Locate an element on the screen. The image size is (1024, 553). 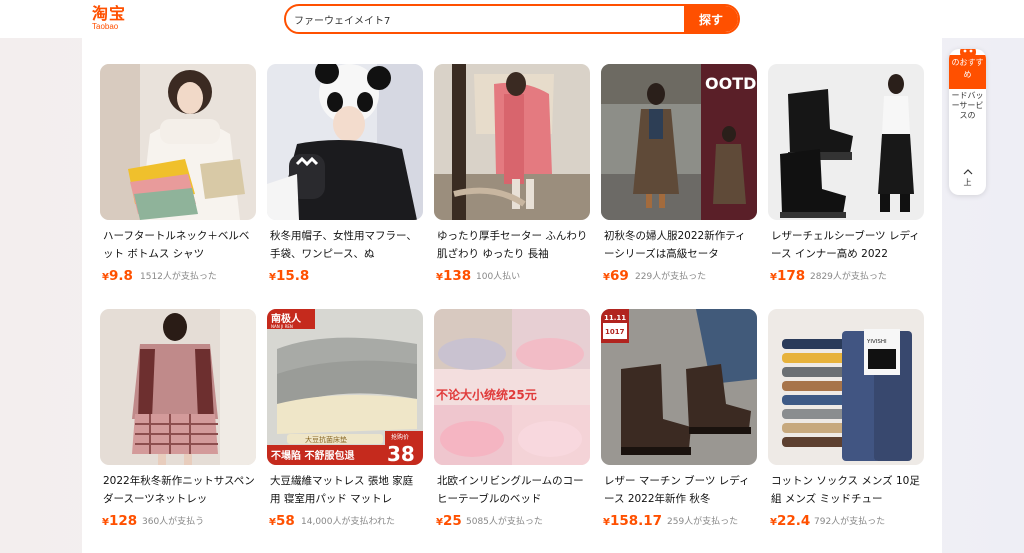
product-image-martin-boots: 11.11 1017 is located at coordinates (679, 387).